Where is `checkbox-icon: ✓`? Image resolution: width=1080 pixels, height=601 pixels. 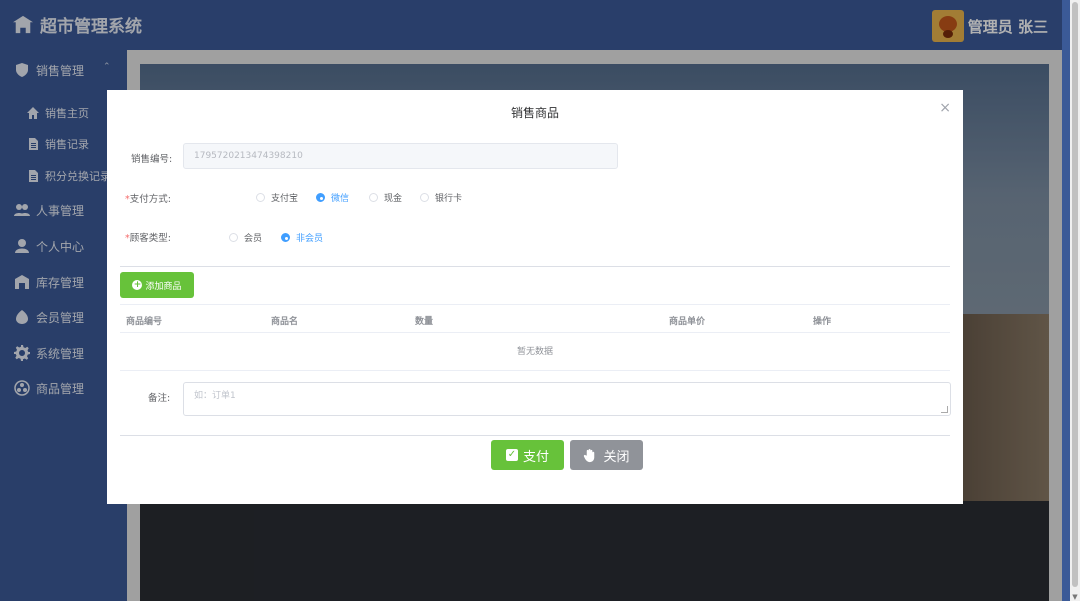
checkbox-icon: ✓ is located at coordinates (511, 455).